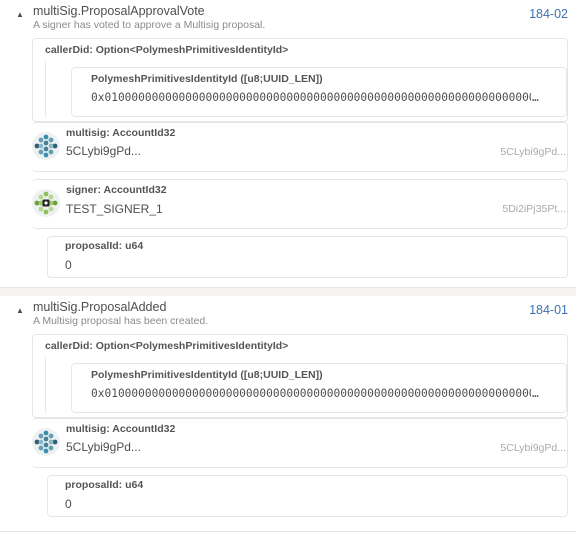 This screenshot has width=576, height=534. What do you see at coordinates (100, 307) in the screenshot?
I see `event-title: multiSig.ProposalAdded` at bounding box center [100, 307].